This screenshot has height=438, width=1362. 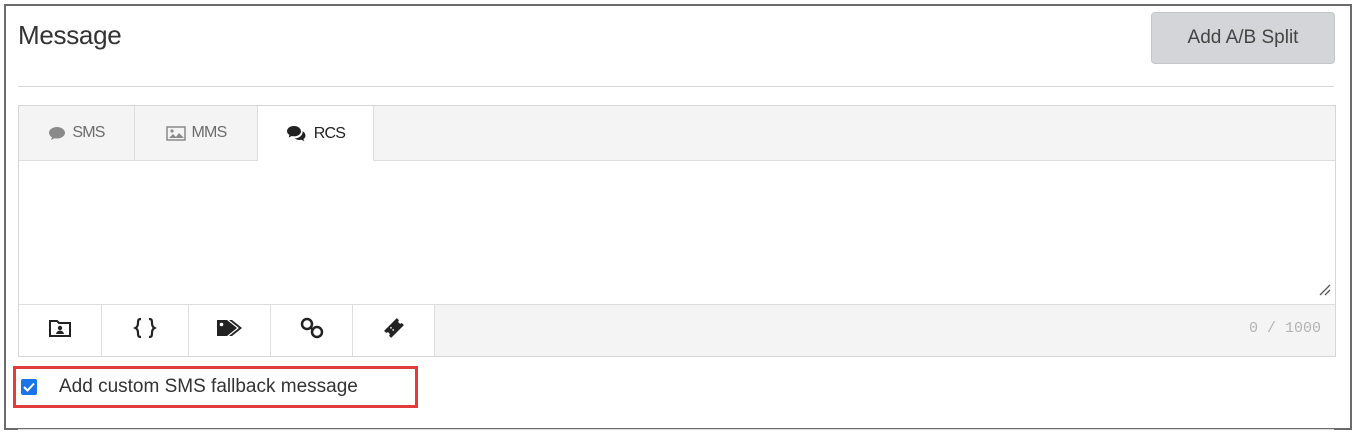 I want to click on tab-label: SMS, so click(x=88, y=132).